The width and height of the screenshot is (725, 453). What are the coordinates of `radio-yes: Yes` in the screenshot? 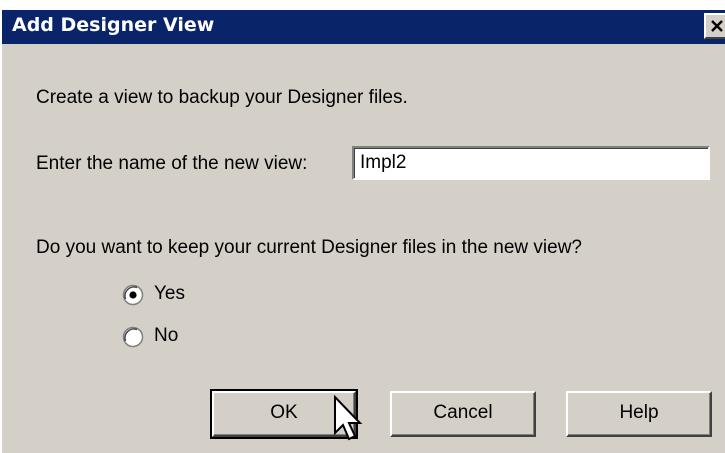 It's located at (167, 295).